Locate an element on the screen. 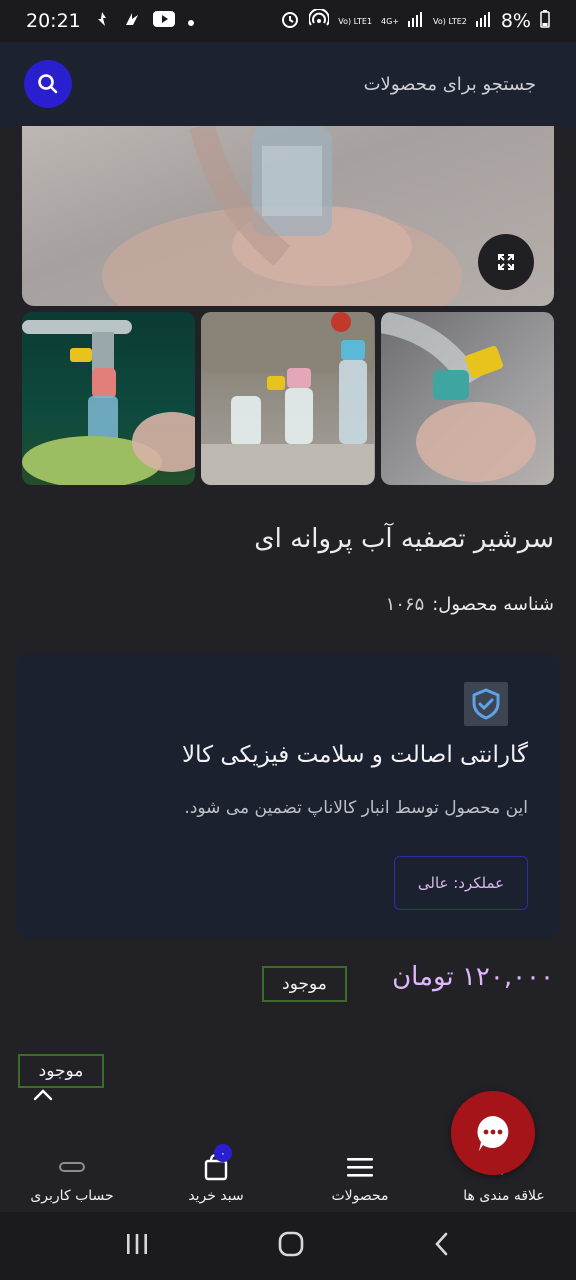  back-button is located at coordinates (442, 1246).